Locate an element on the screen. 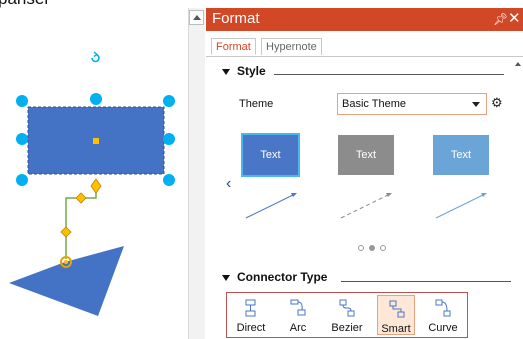 Image resolution: width=523 pixels, height=339 pixels. style-heading-label: Style is located at coordinates (251, 71).